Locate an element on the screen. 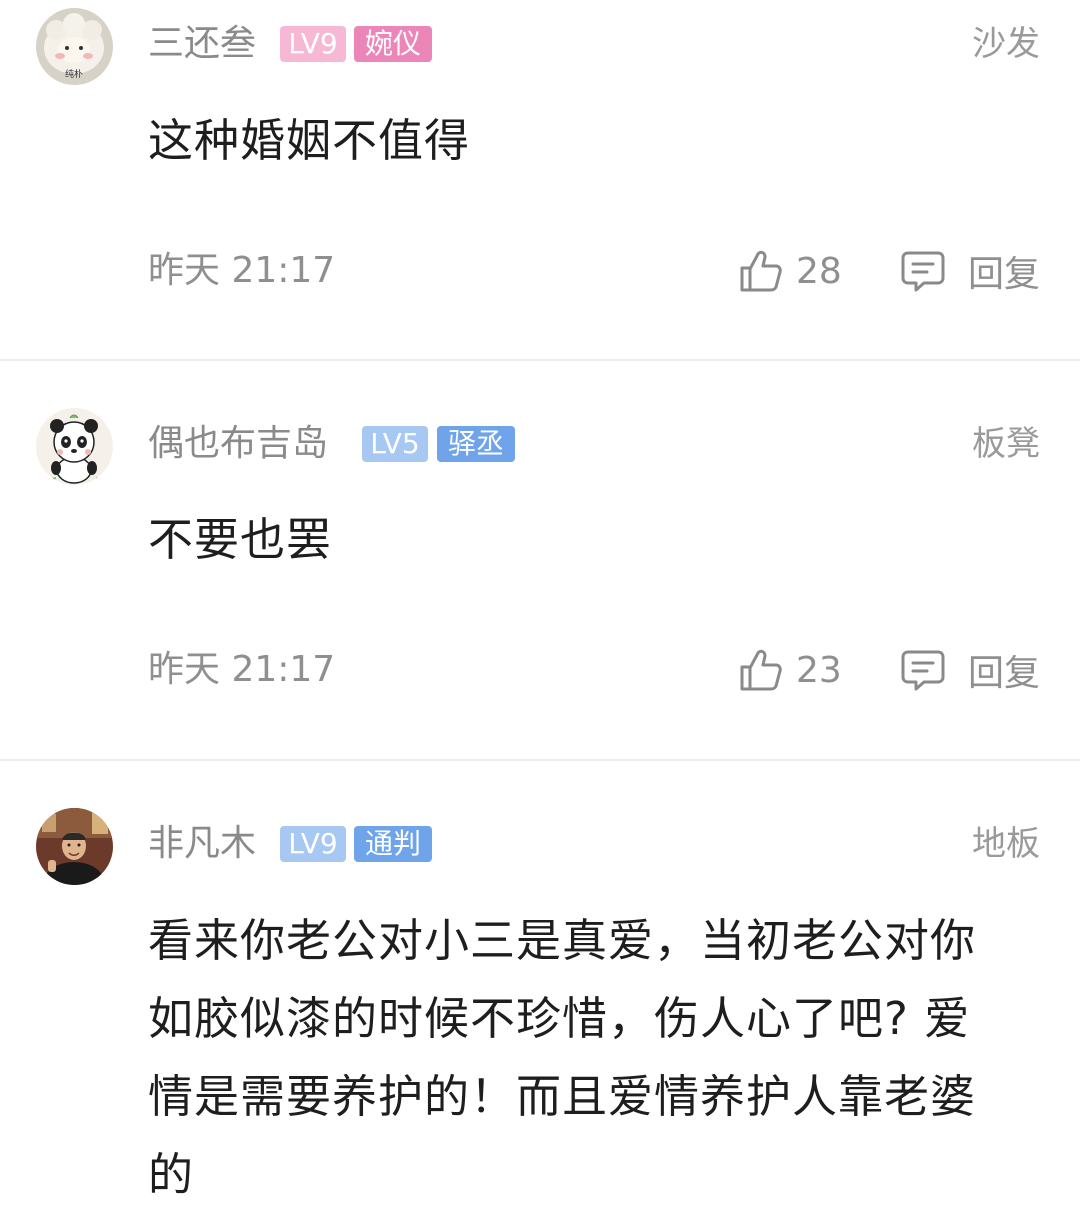 Image resolution: width=1080 pixels, height=1223 pixels. floor-label: 地板 is located at coordinates (1006, 844).